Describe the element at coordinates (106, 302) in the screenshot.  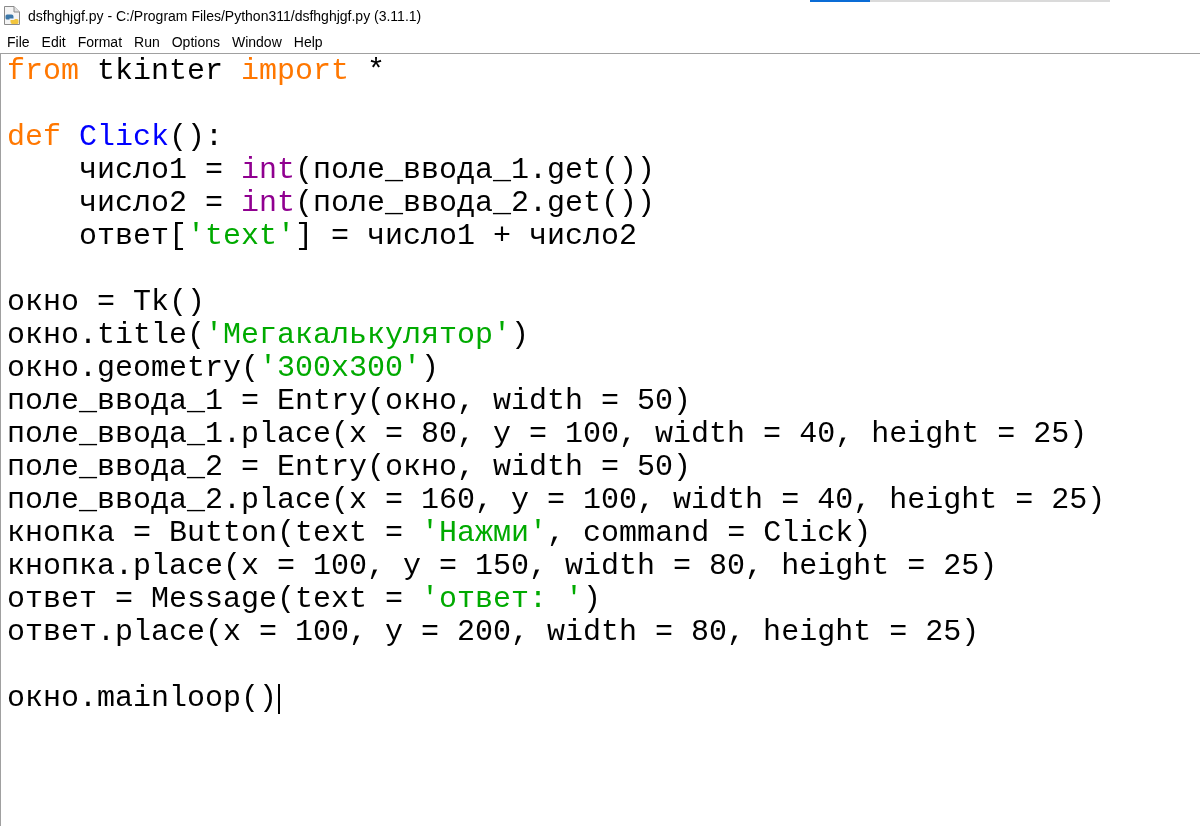
I see `code-line: окно = Tk()` at that location.